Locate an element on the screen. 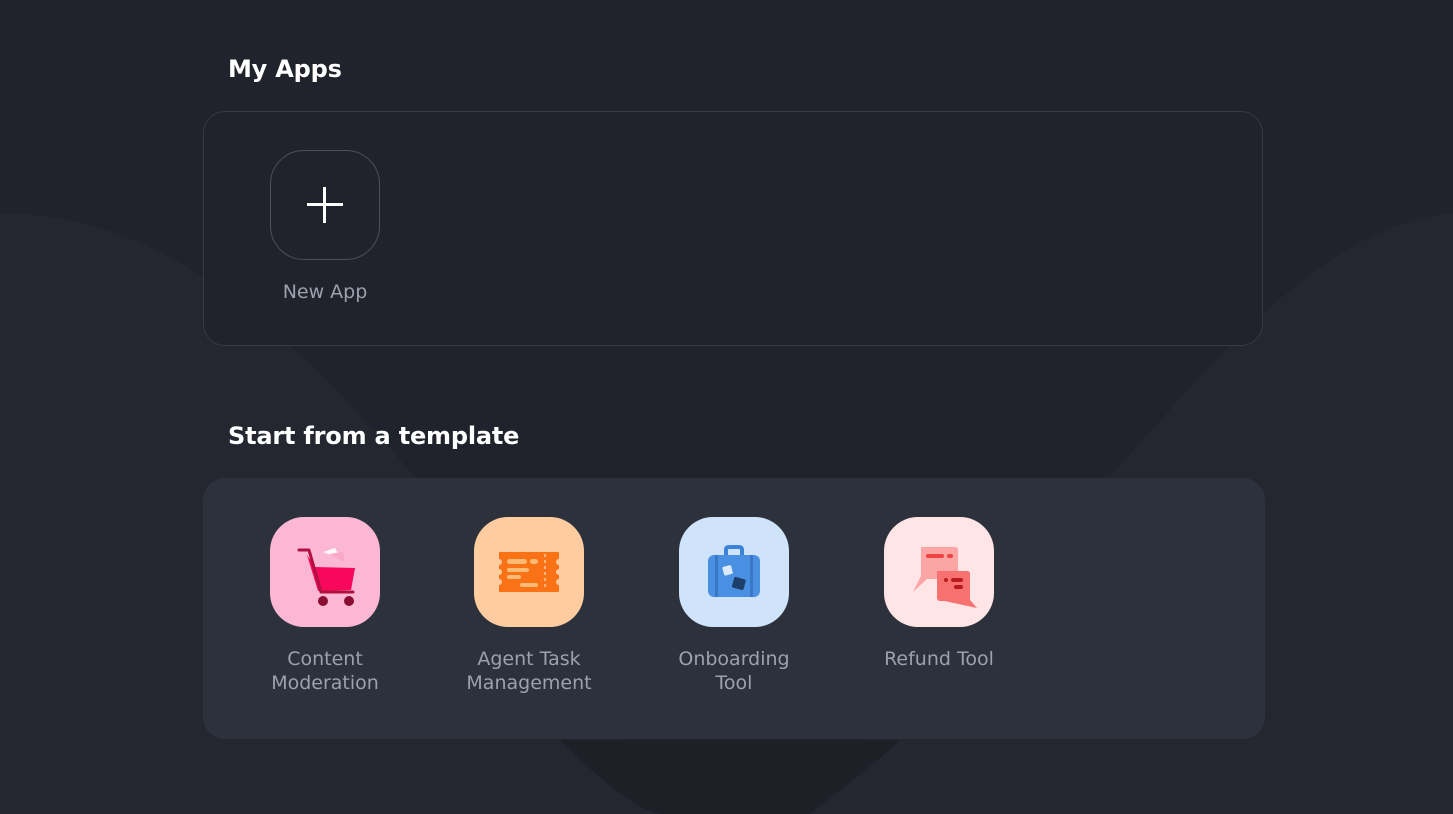 Image resolution: width=1453 pixels, height=814 pixels. new-app-label: New App is located at coordinates (325, 292).